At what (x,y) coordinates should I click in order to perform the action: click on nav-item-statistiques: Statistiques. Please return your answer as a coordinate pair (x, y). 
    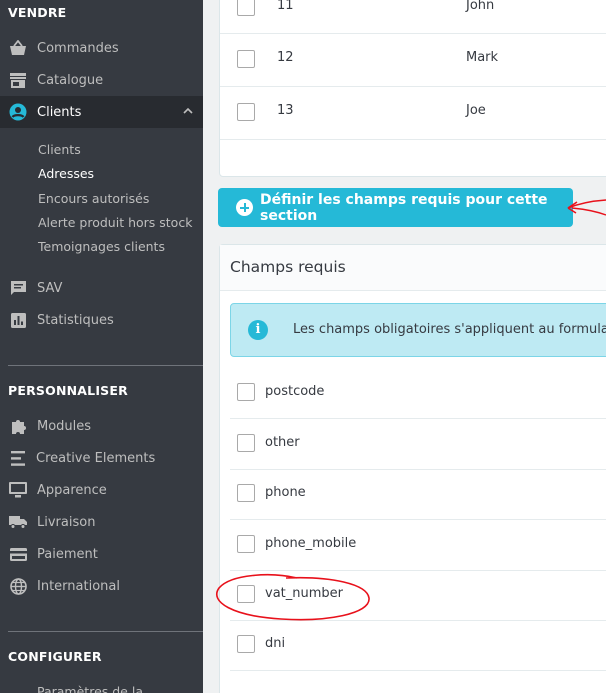
    Looking at the image, I should click on (101, 320).